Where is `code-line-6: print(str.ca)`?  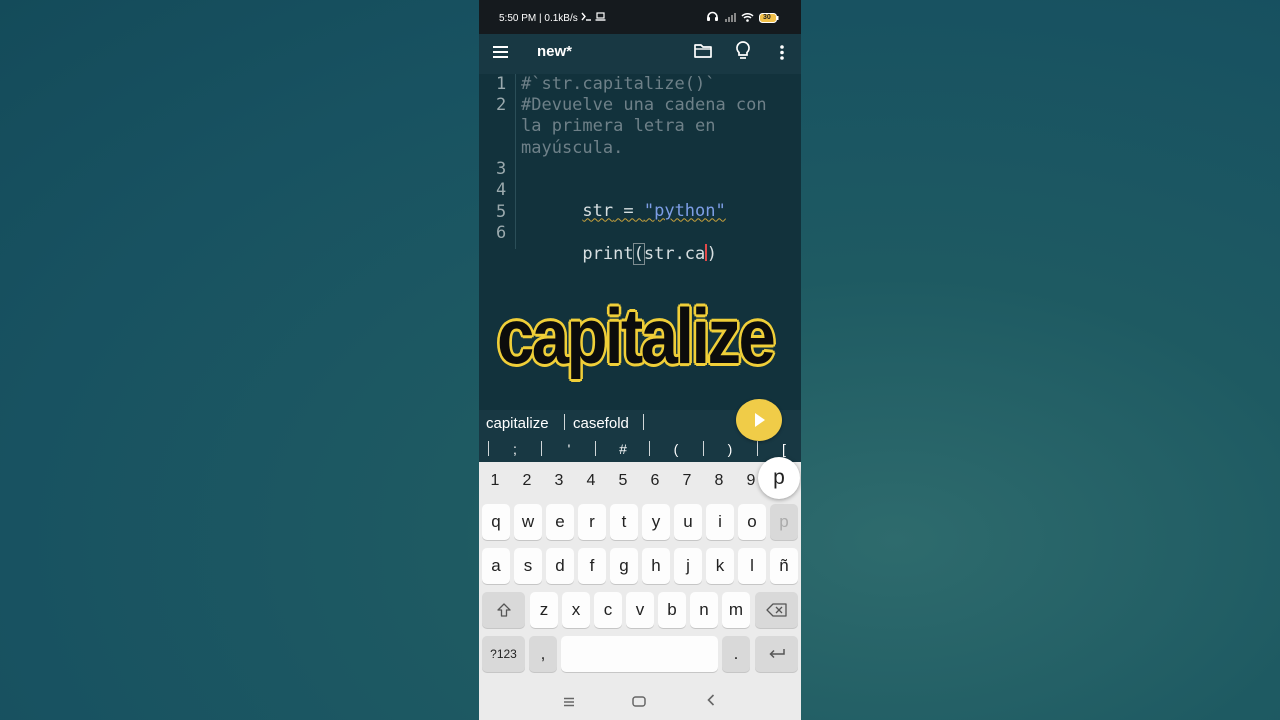 code-line-6: print(str.ca) is located at coordinates (619, 255).